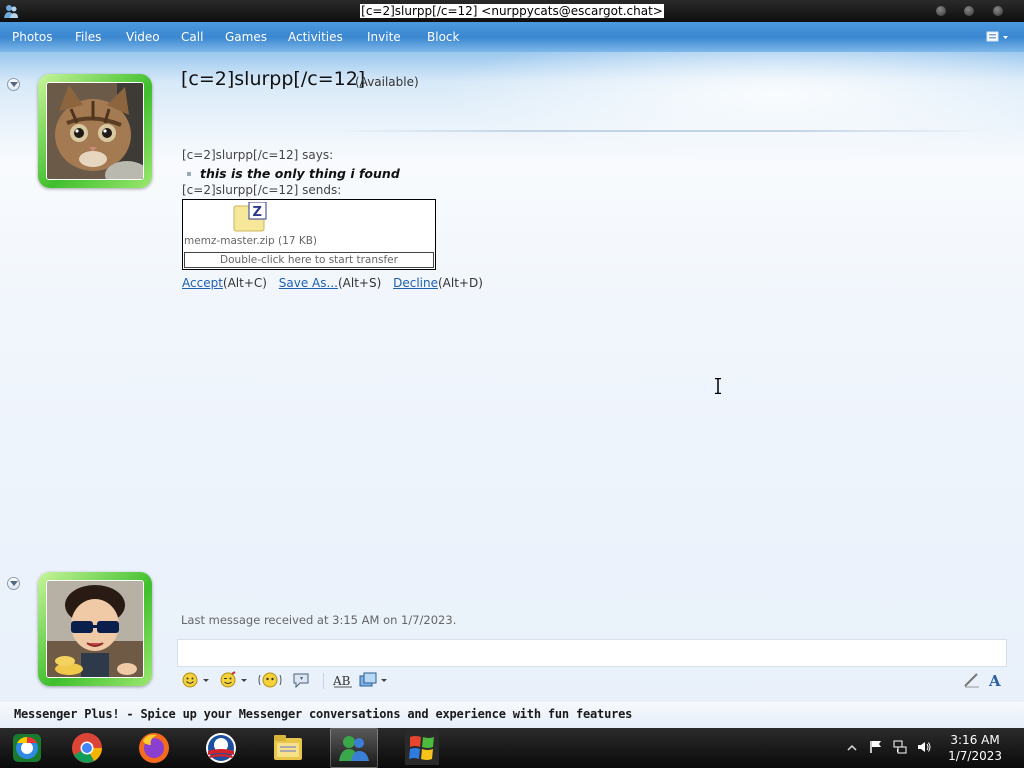 The height and width of the screenshot is (768, 1024). What do you see at coordinates (288, 748) in the screenshot?
I see `file-explorer-icon` at bounding box center [288, 748].